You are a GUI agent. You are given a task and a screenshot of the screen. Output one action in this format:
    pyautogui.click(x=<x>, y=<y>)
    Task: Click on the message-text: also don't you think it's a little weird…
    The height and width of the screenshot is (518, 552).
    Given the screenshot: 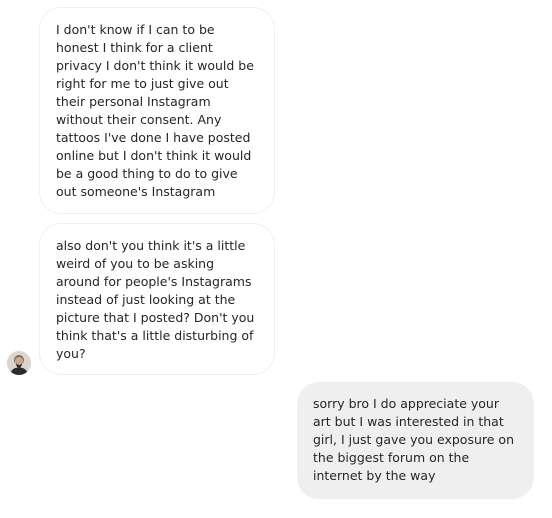 What is the action you would take?
    pyautogui.click(x=155, y=299)
    